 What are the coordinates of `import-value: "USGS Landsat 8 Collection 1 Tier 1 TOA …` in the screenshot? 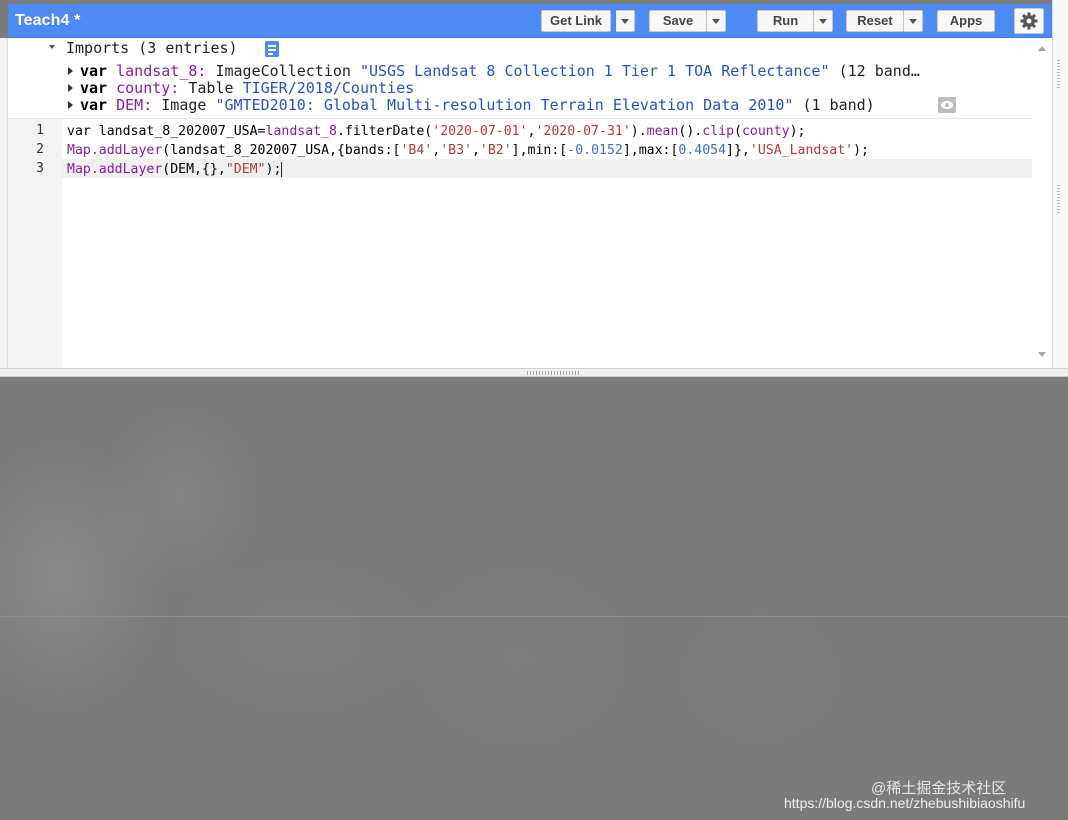 It's located at (595, 71).